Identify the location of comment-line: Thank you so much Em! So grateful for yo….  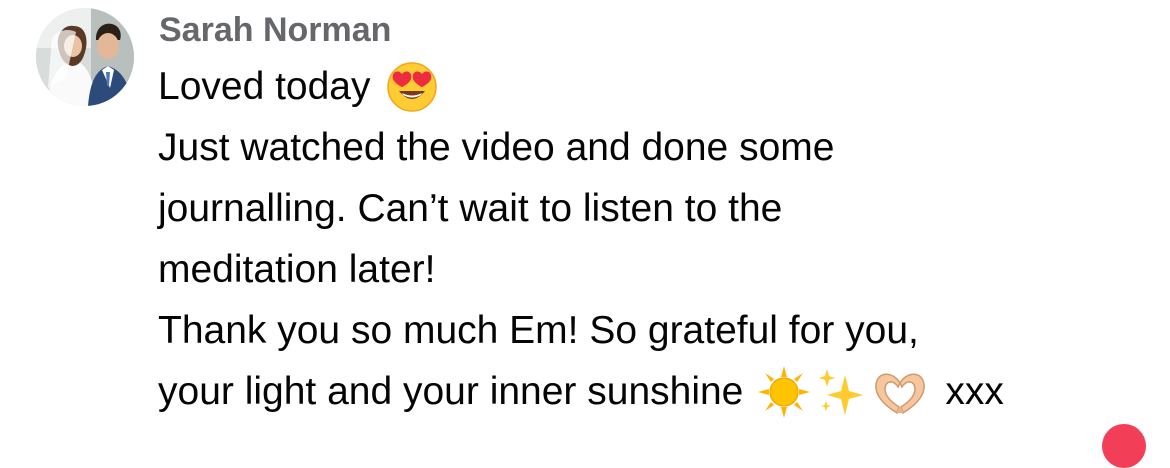
(658, 330).